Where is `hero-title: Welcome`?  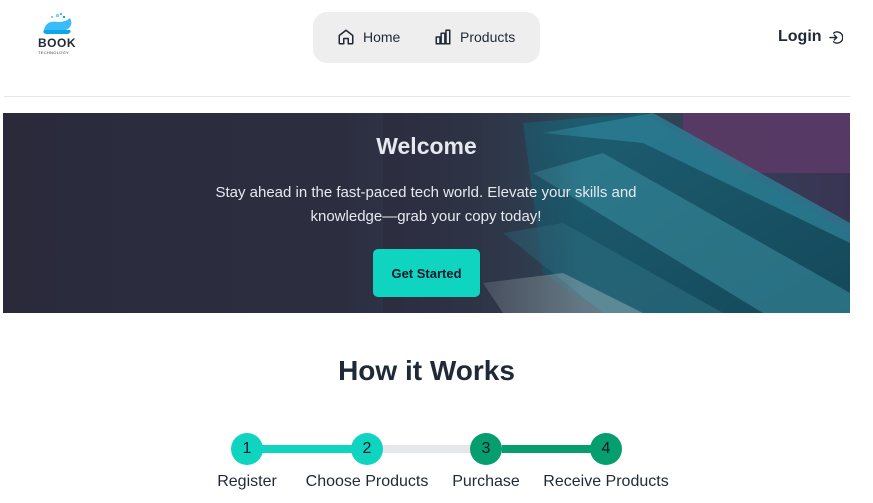 hero-title: Welcome is located at coordinates (426, 146).